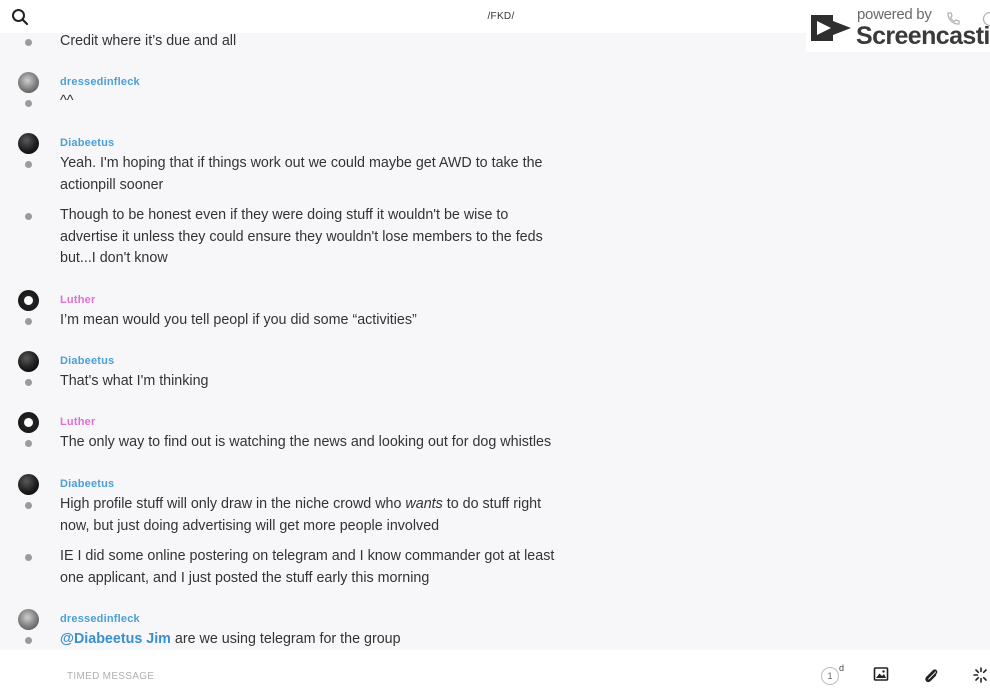  Describe the element at coordinates (985, 19) in the screenshot. I see `info-icon` at that location.